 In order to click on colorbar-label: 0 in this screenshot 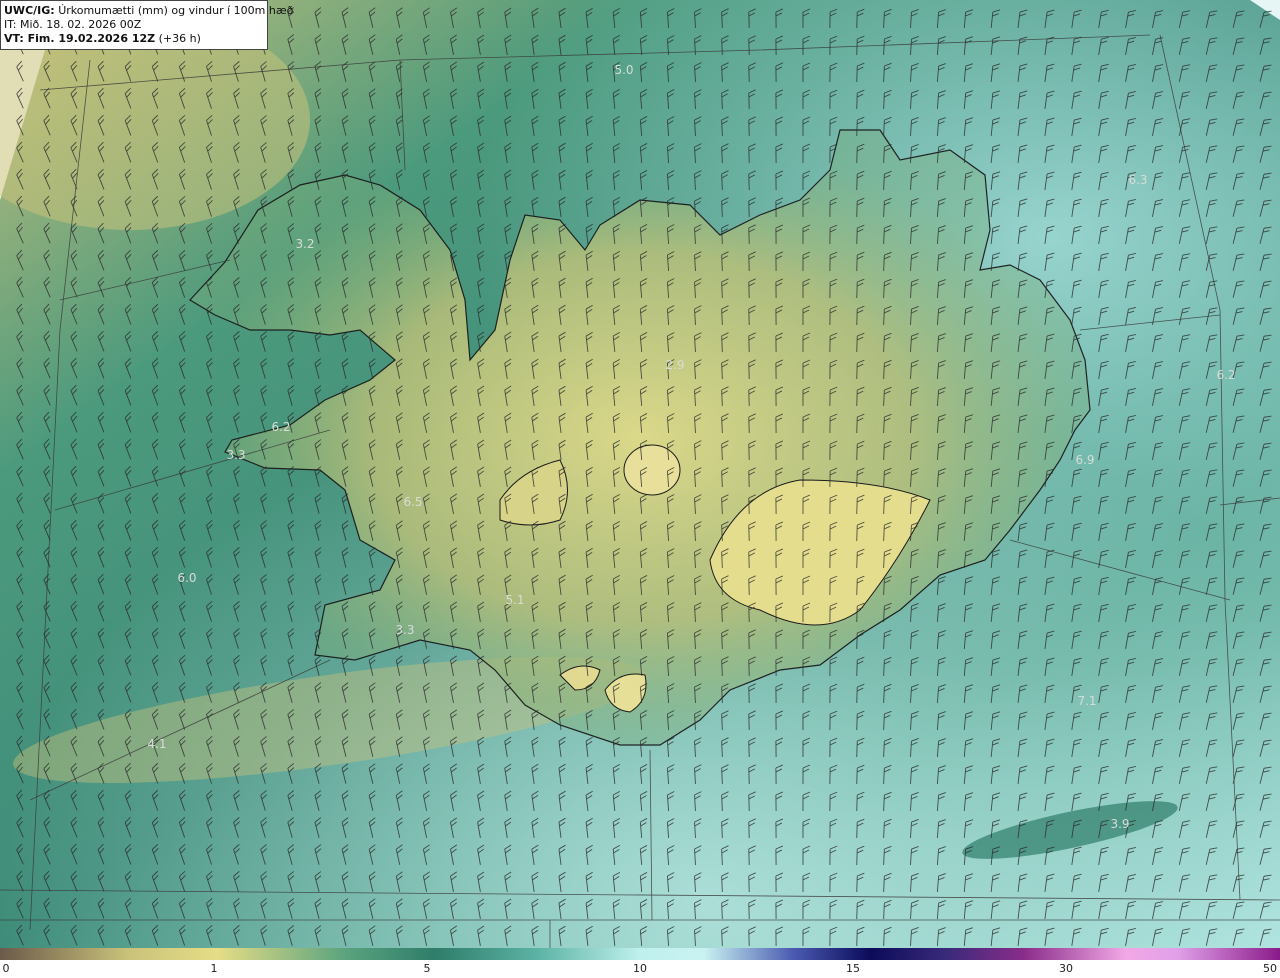, I will do `click(6, 968)`.